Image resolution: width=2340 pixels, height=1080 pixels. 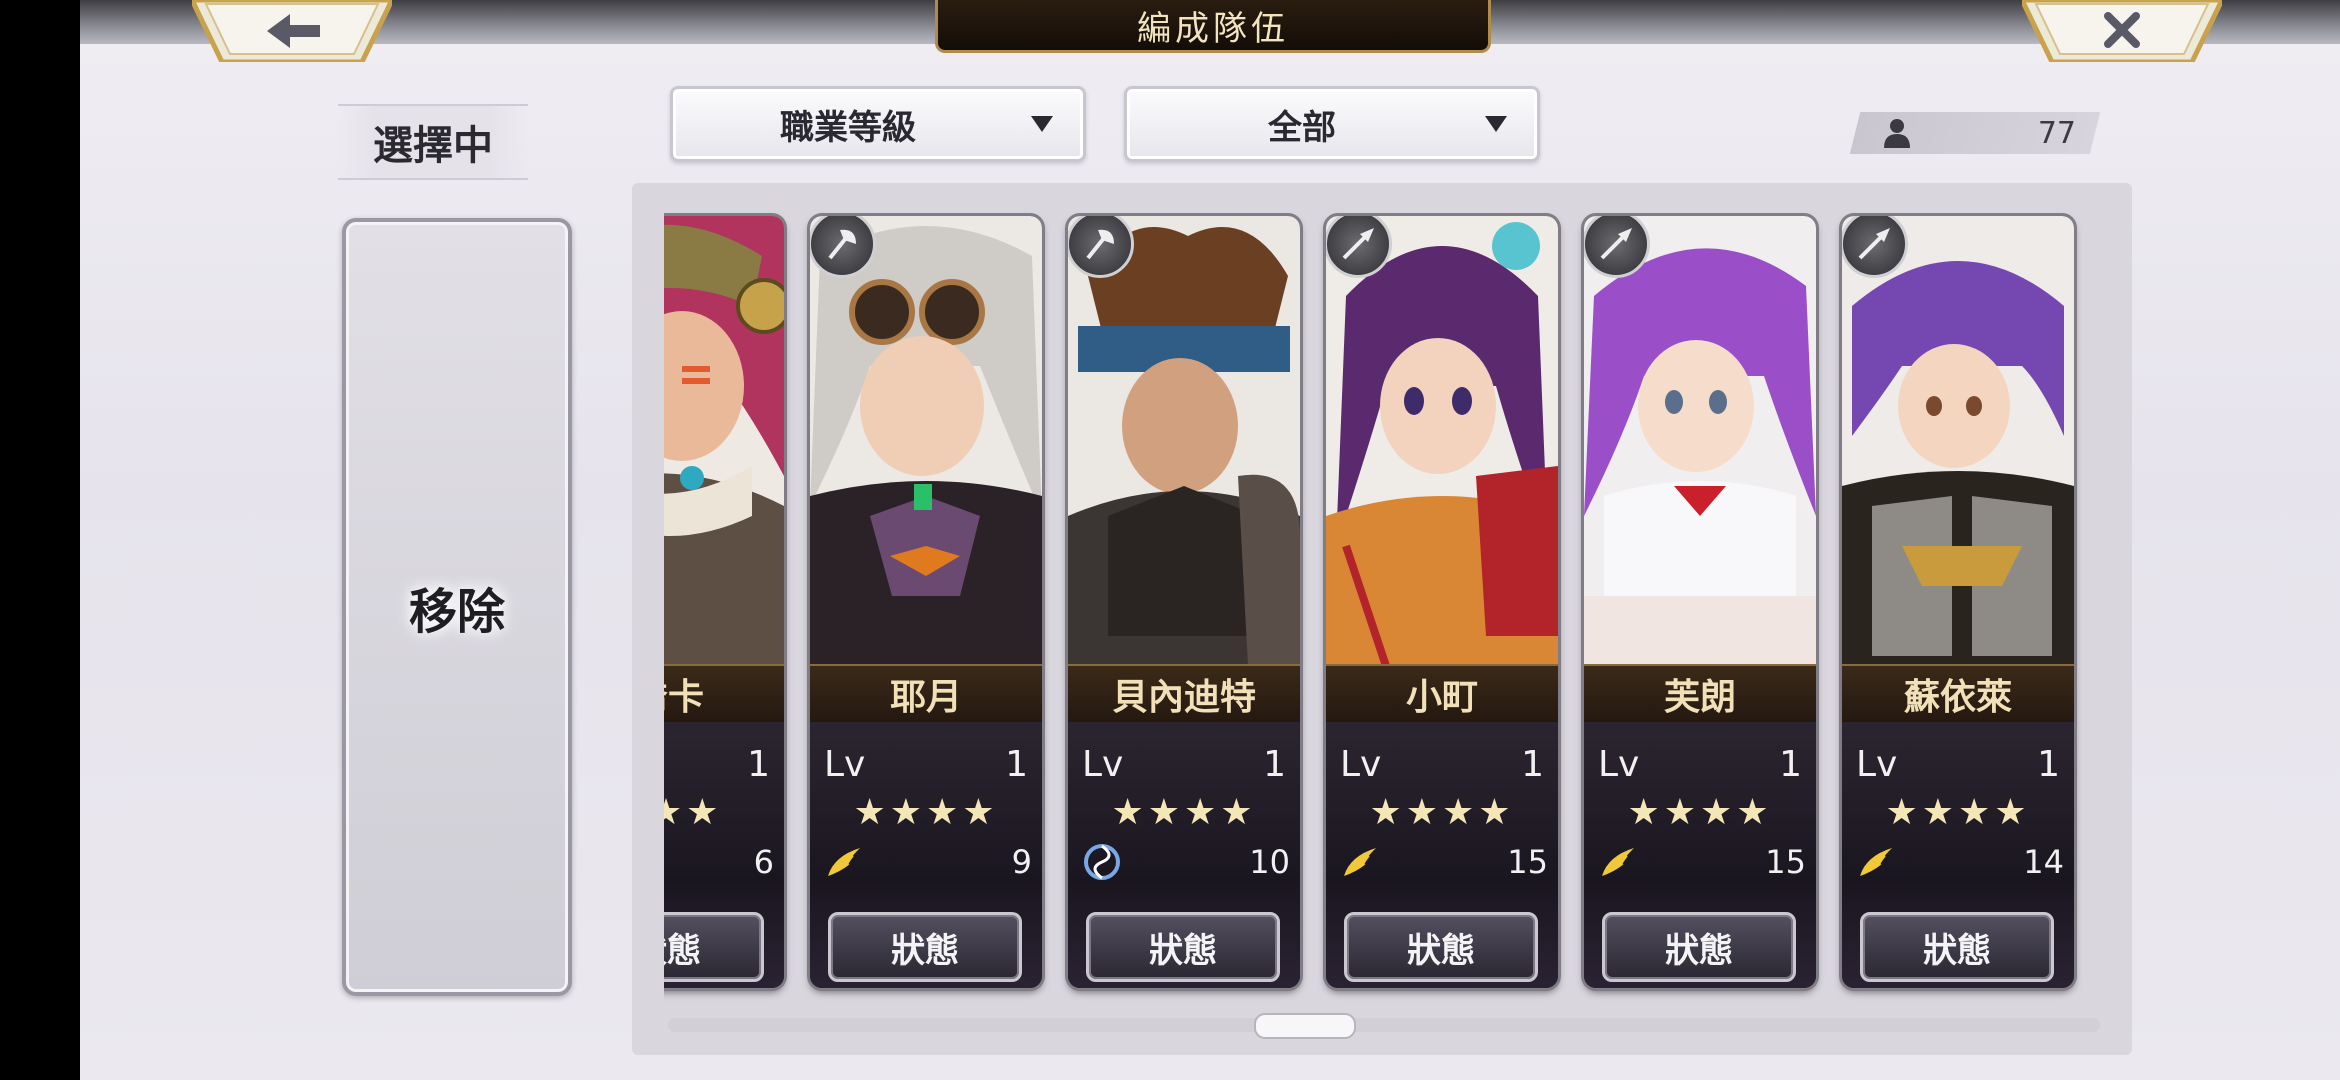 What do you see at coordinates (1305, 1026) in the screenshot?
I see `scrollbar-thumb` at bounding box center [1305, 1026].